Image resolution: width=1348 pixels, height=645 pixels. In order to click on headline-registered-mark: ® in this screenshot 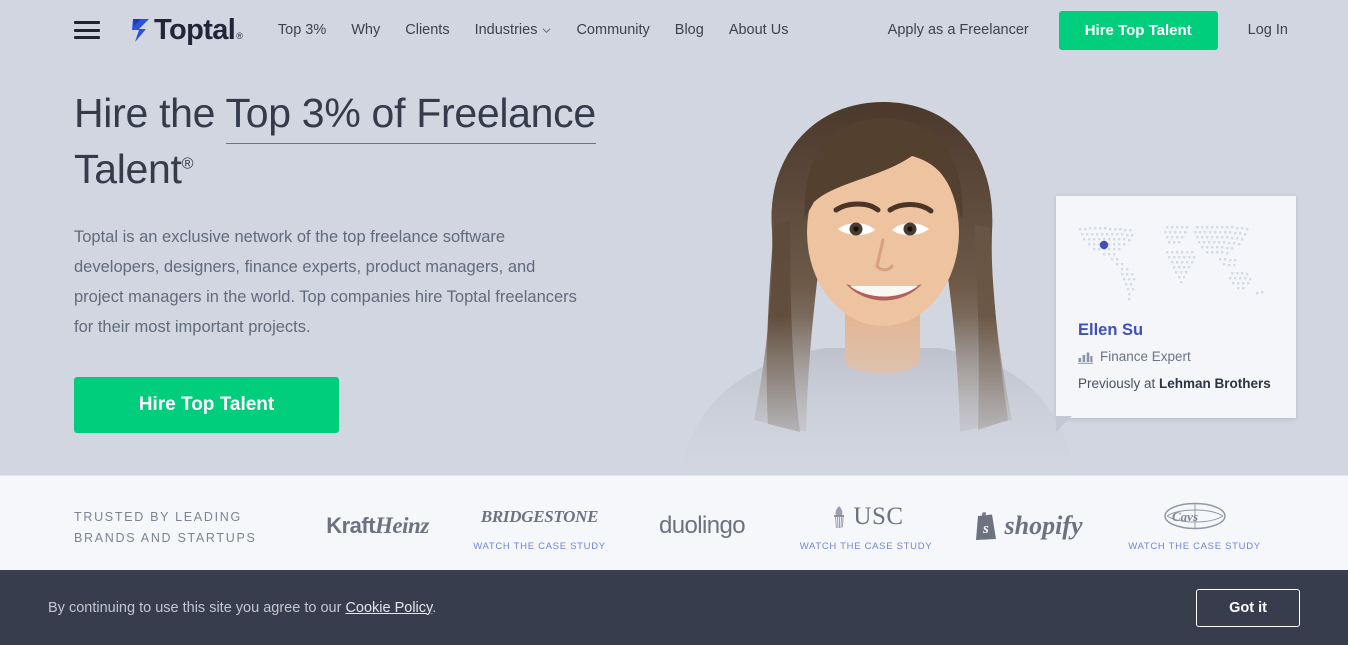, I will do `click(187, 164)`.